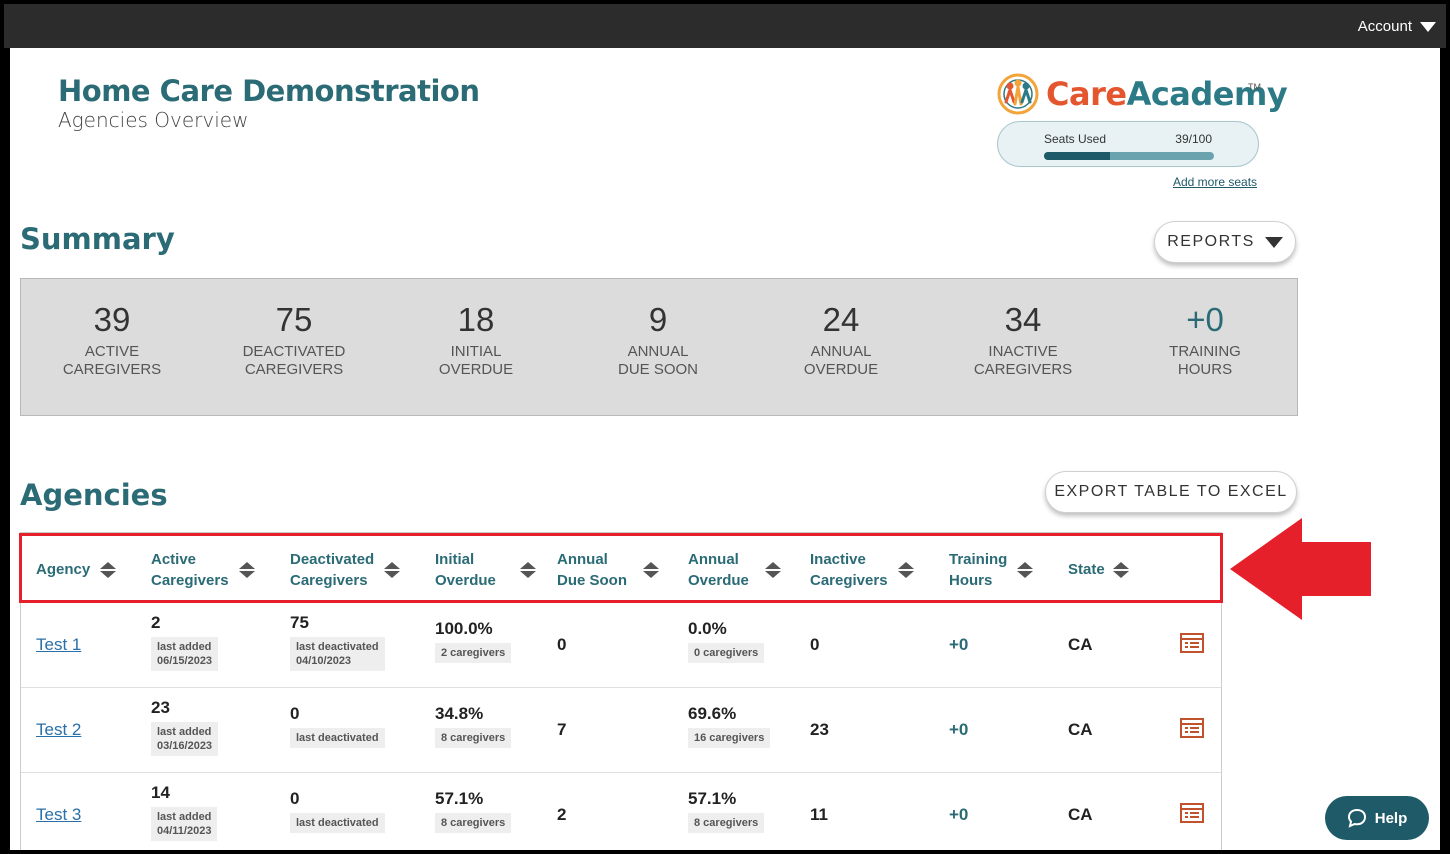 The width and height of the screenshot is (1450, 854). I want to click on logo-wordmark: CareAcademy, so click(1167, 94).